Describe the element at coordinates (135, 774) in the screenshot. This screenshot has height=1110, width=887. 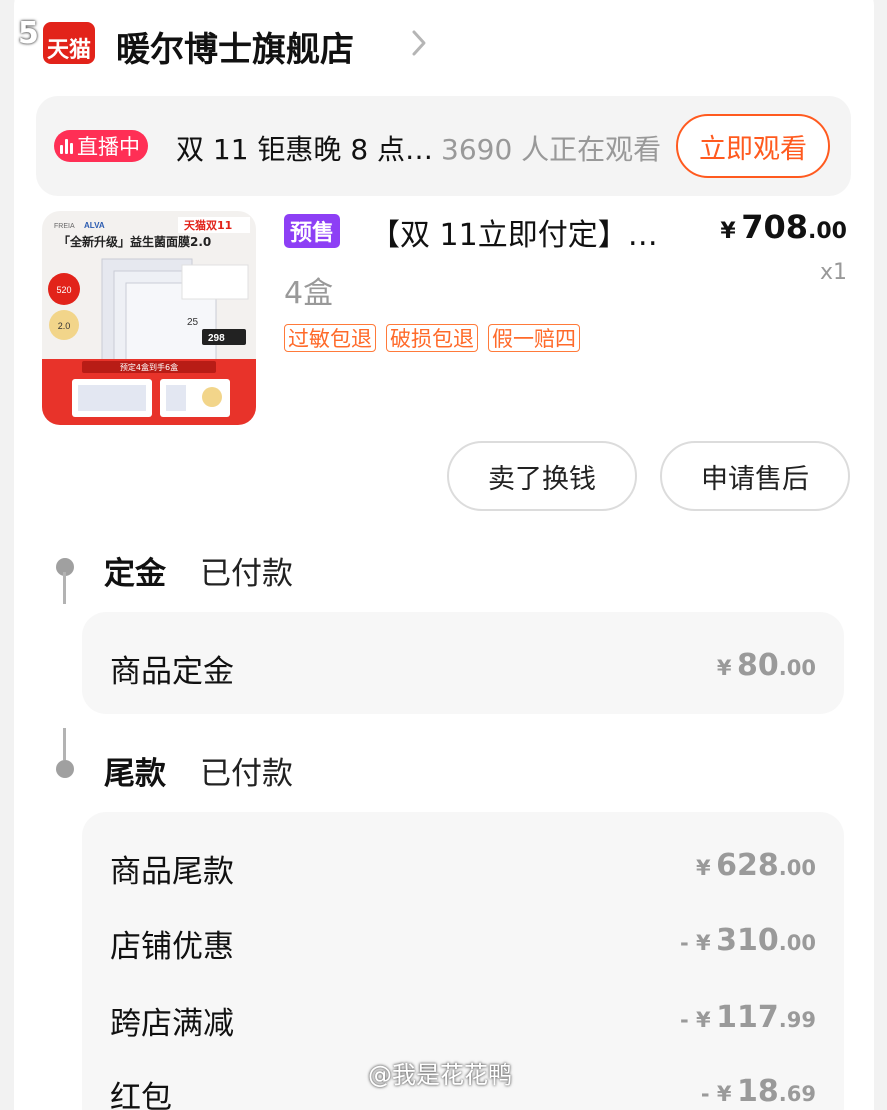
I see `balance-title: 尾款` at that location.